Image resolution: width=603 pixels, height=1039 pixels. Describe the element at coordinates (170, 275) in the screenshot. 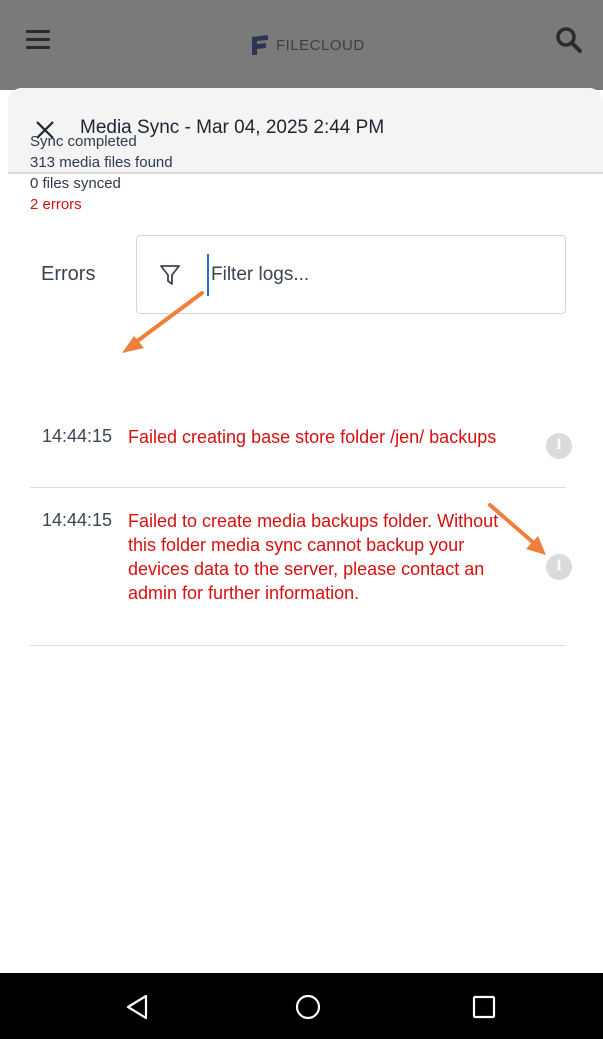

I see `filter-icon` at that location.